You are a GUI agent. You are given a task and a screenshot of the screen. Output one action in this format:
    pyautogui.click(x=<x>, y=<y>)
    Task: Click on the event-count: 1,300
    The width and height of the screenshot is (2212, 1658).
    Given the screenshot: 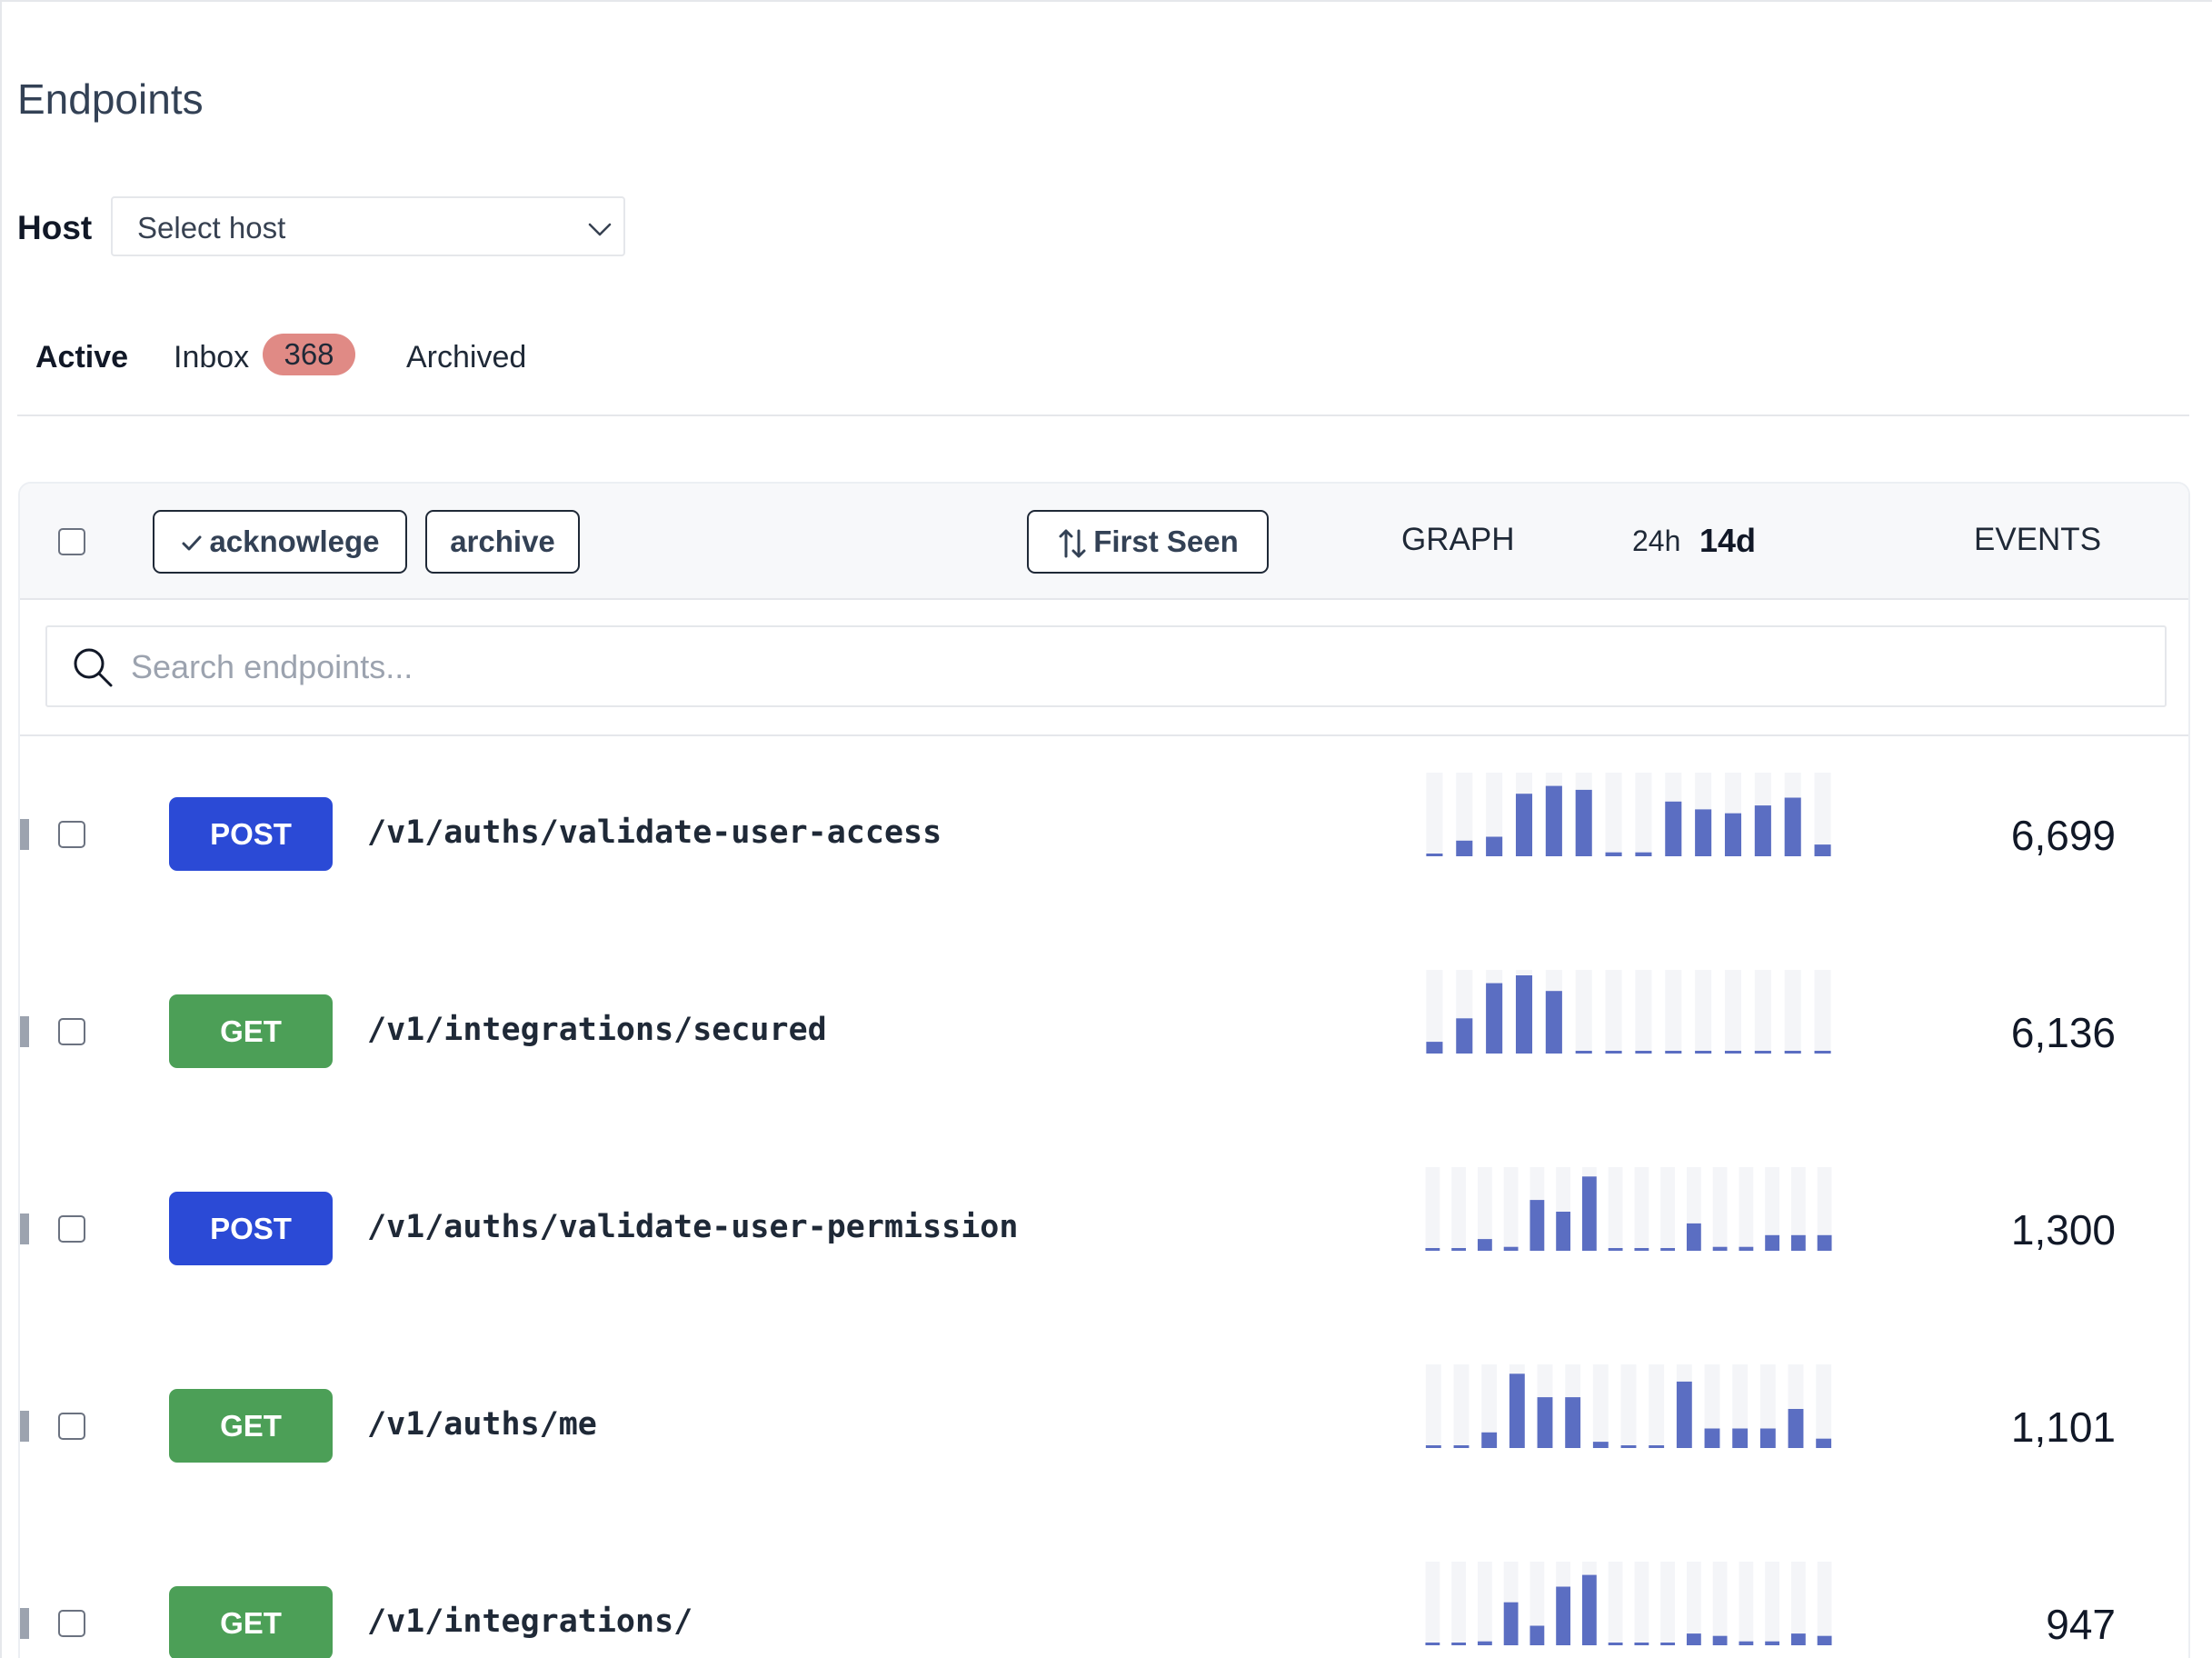 What is the action you would take?
    pyautogui.click(x=2063, y=1229)
    